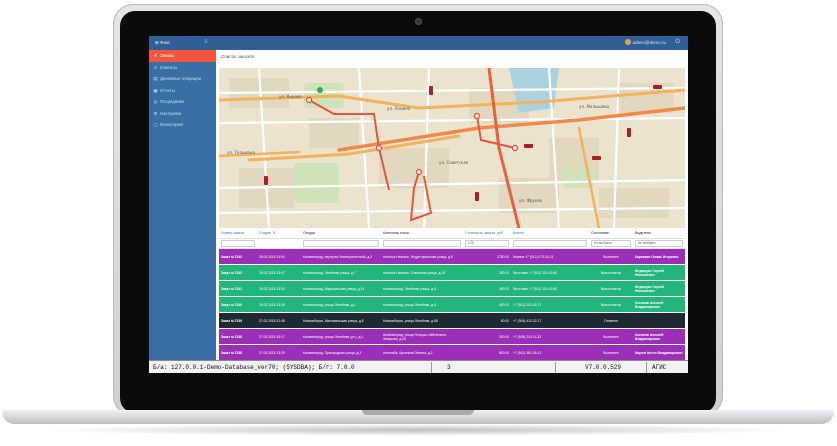  I want to click on sidebar-item-2: ▤ Денежные операции, so click(182, 79).